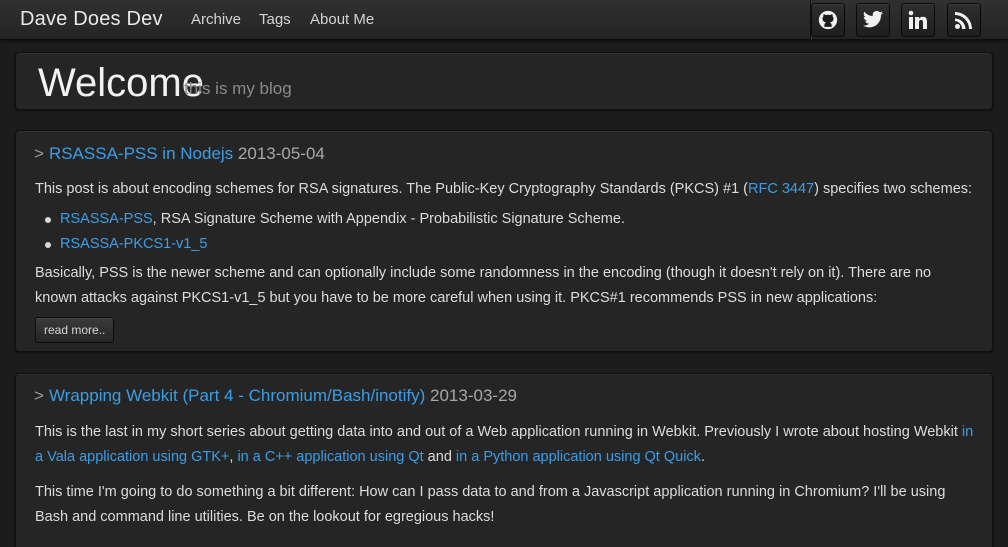 This screenshot has height=547, width=1008. I want to click on python-qt-quick-link: in a Python application using Qt Quick, so click(578, 457).